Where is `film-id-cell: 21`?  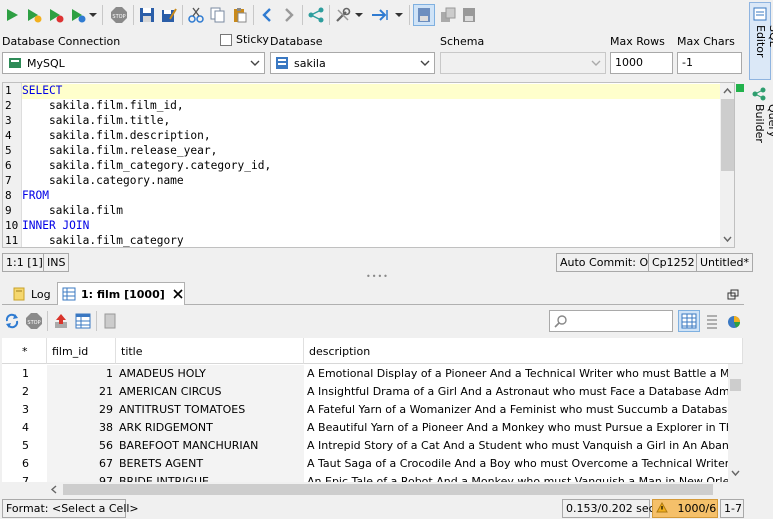 film-id-cell: 21 is located at coordinates (81, 392).